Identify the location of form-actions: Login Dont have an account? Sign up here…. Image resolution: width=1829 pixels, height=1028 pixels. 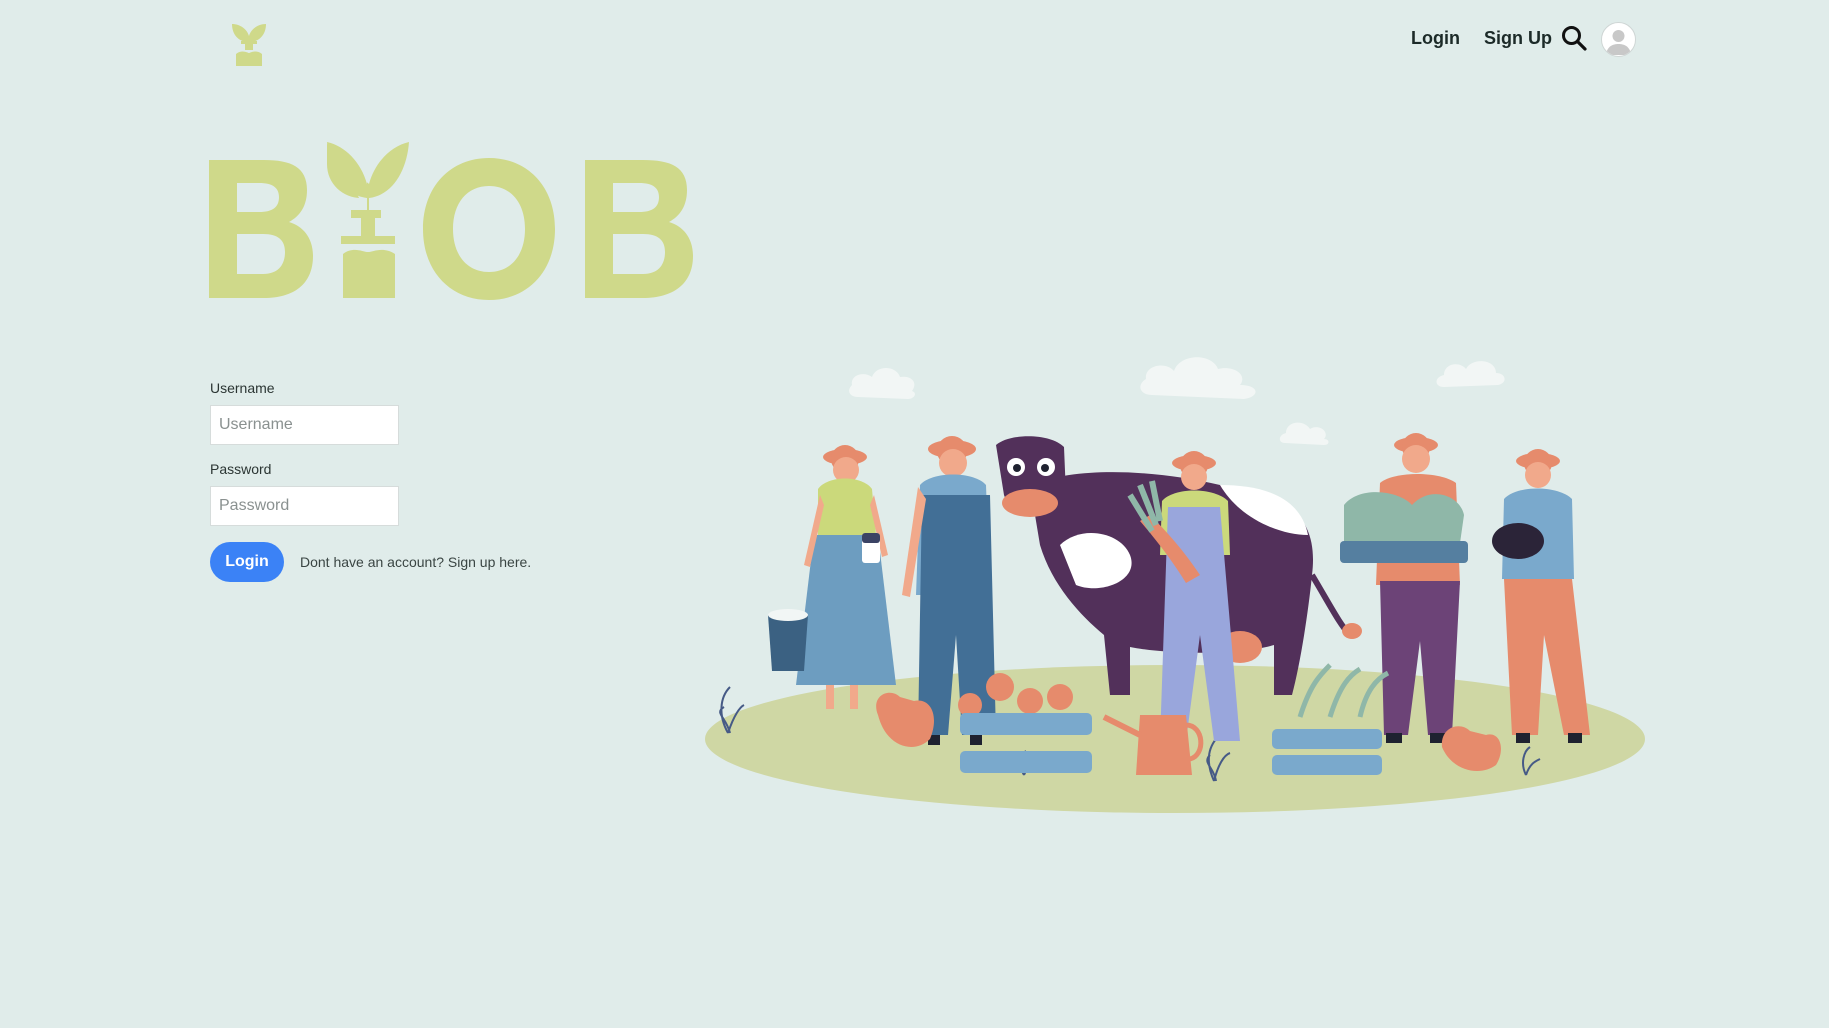
(390, 562).